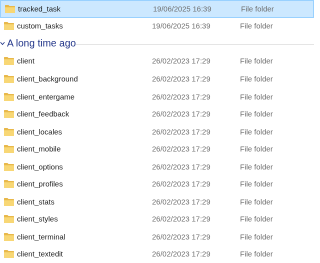 This screenshot has height=263, width=320. What do you see at coordinates (40, 184) in the screenshot?
I see `file-name: client_profiles` at bounding box center [40, 184].